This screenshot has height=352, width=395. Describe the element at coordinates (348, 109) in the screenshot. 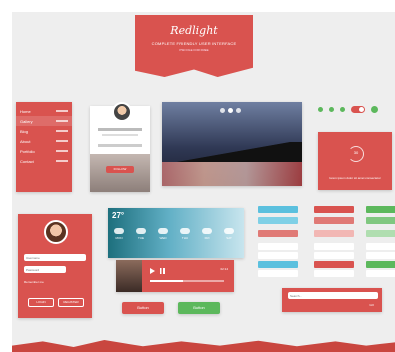

I see `toggle-group` at that location.